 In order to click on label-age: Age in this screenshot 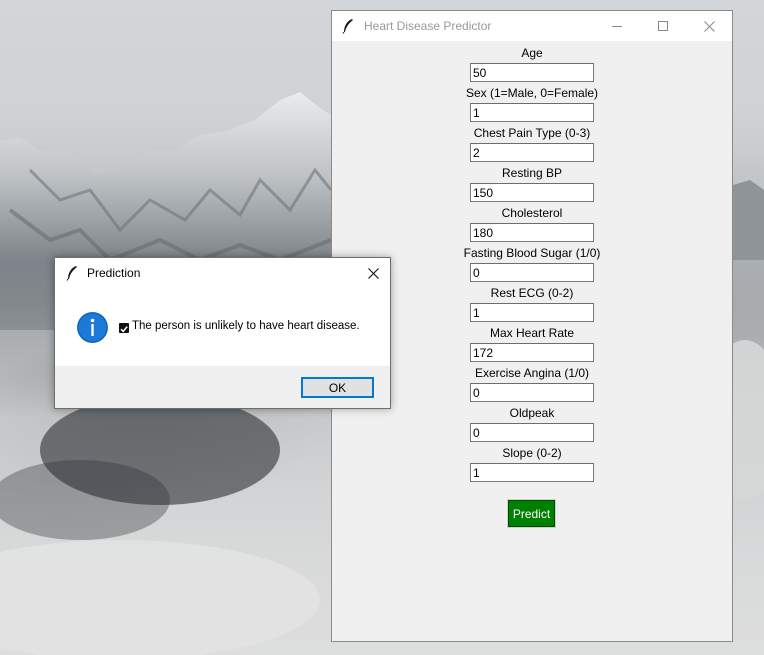, I will do `click(532, 53)`.